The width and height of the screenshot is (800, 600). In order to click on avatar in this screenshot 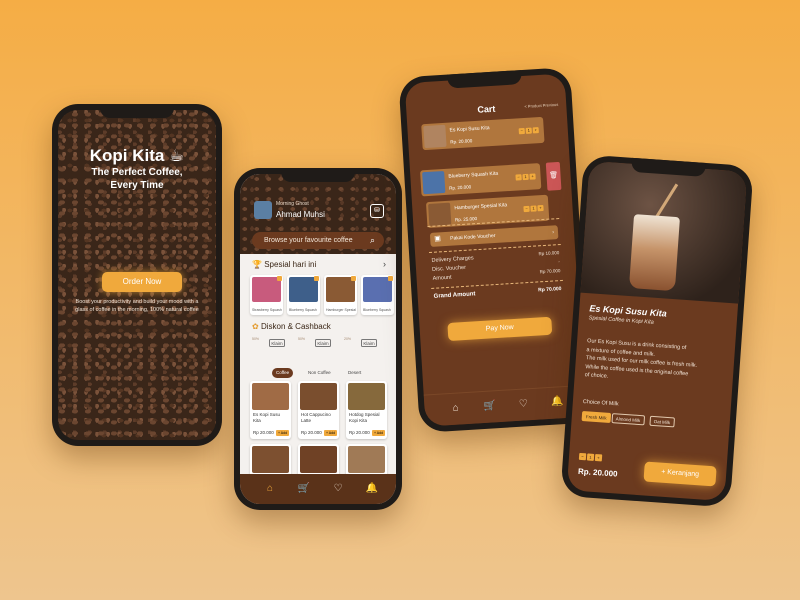, I will do `click(263, 210)`.